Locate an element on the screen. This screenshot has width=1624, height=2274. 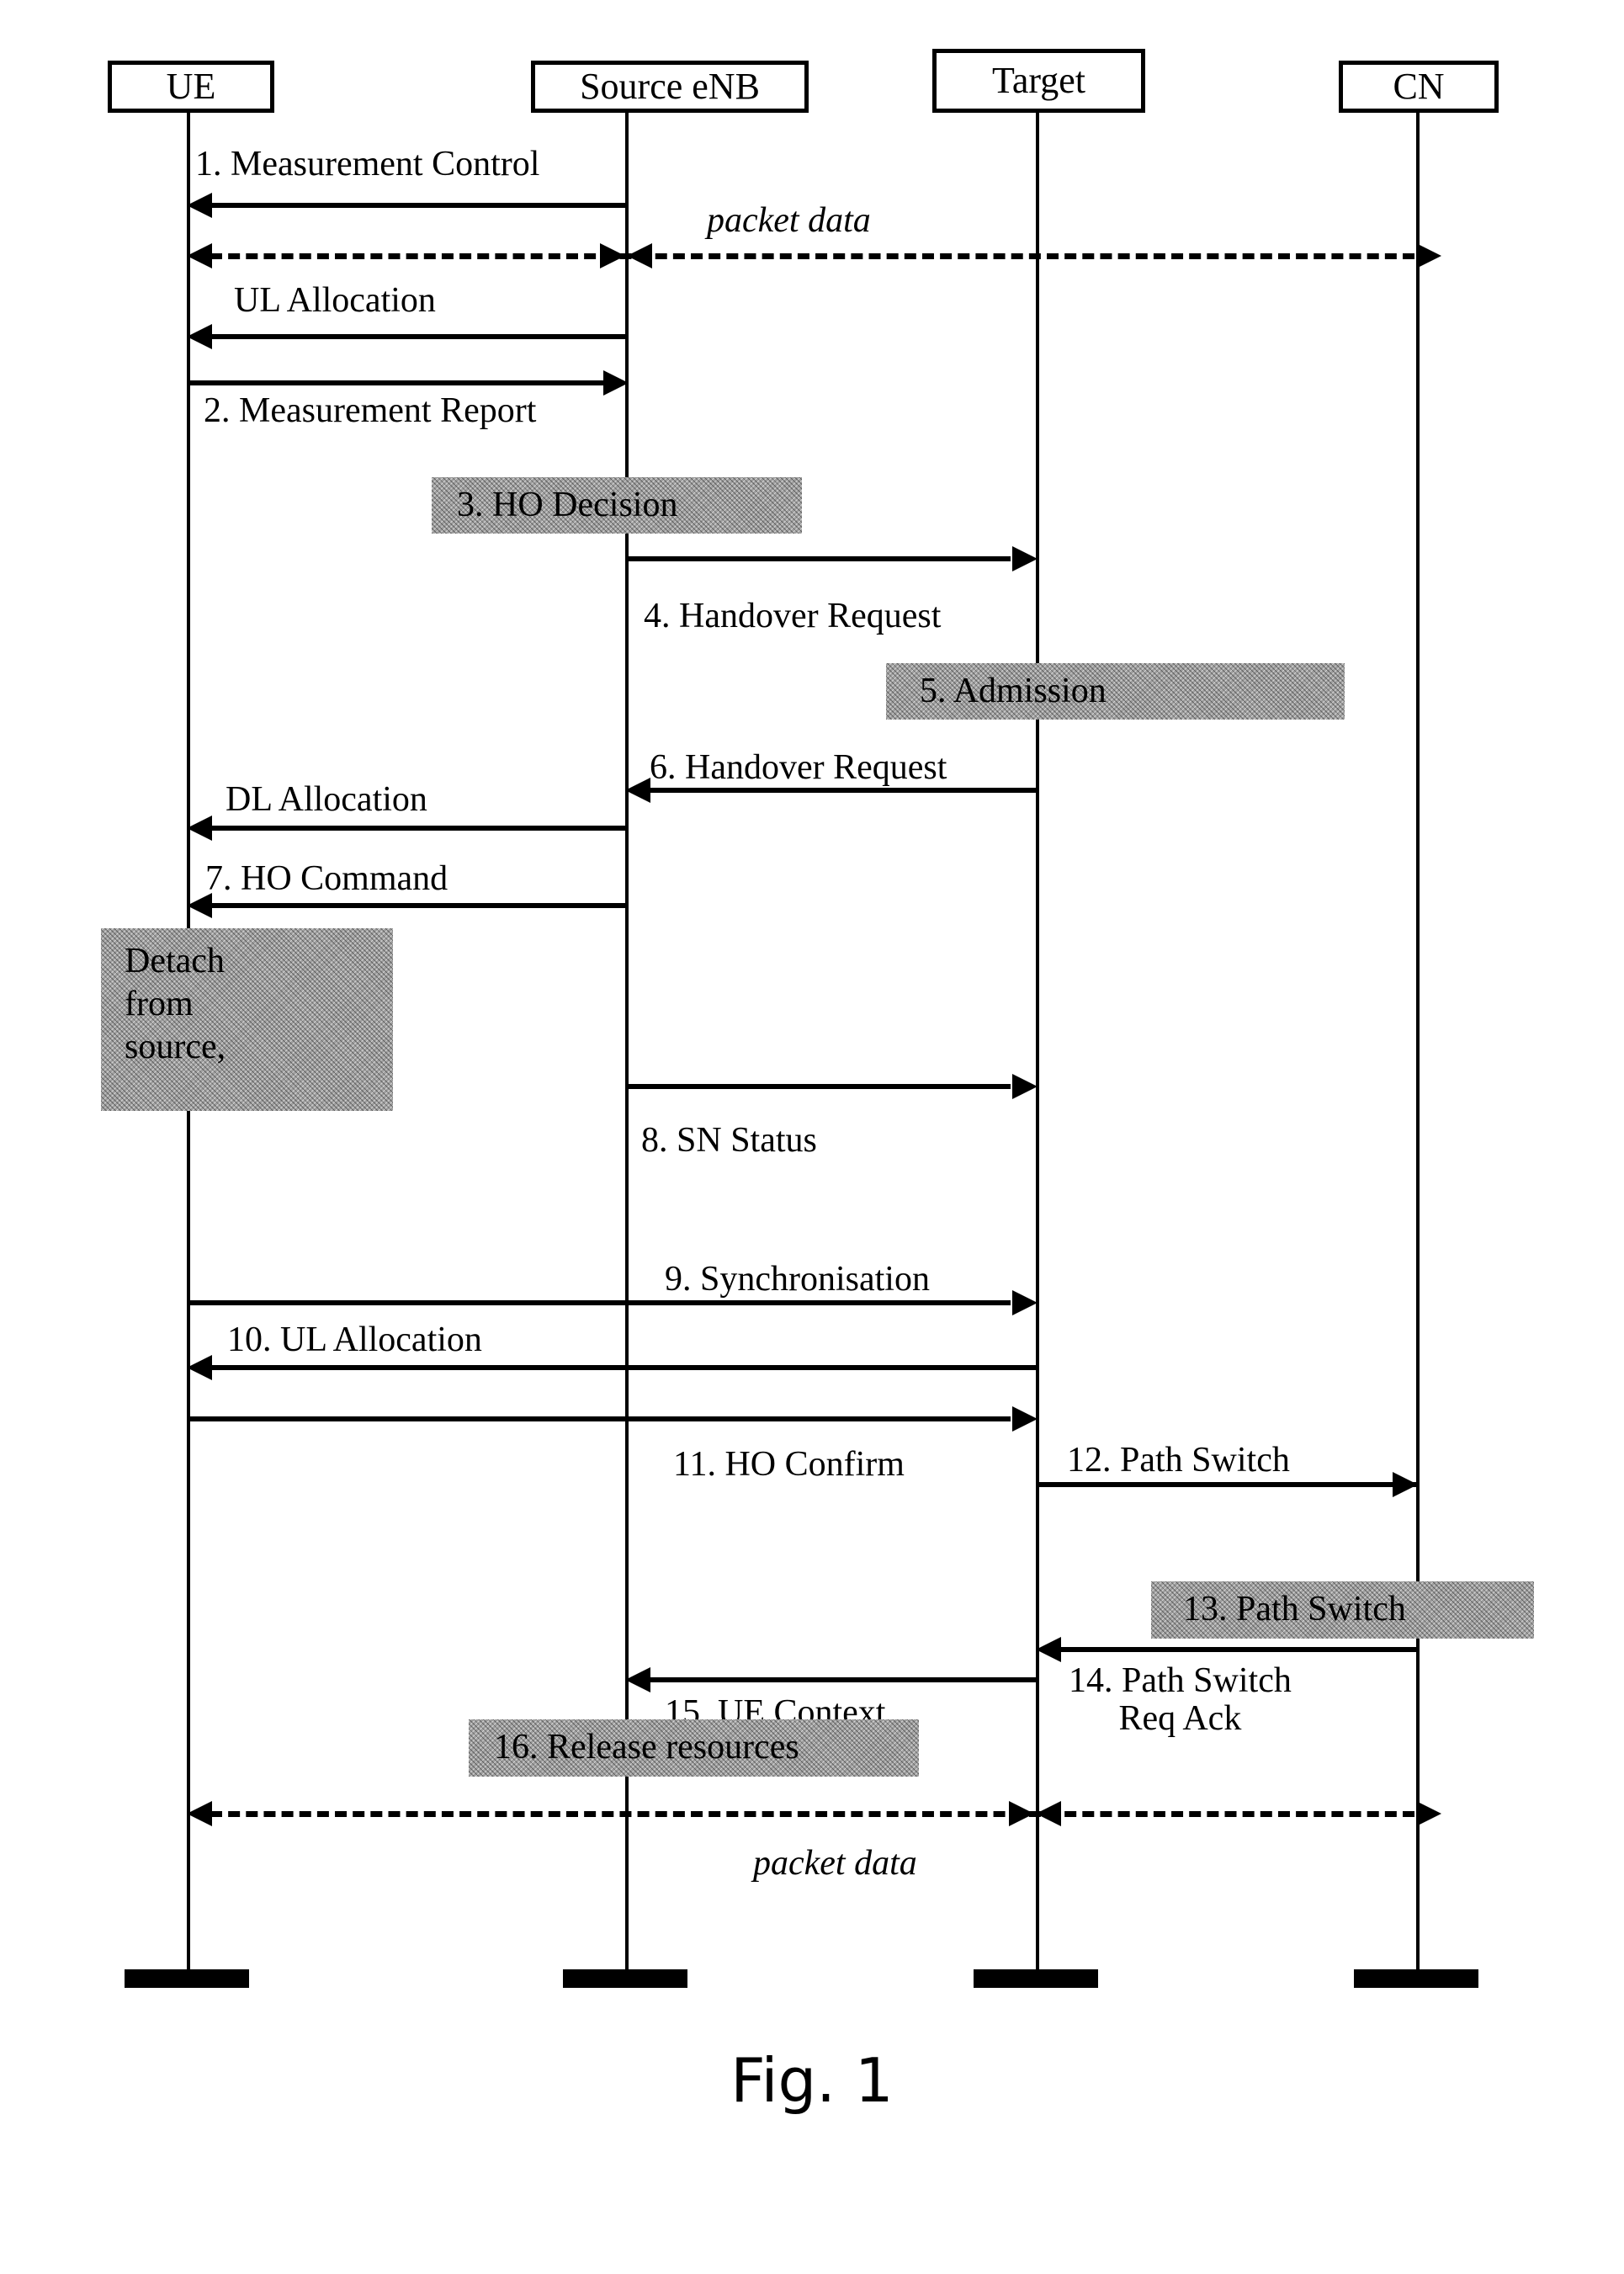
process-box-detach-from-source: Detach from source, is located at coordinates (247, 1020).